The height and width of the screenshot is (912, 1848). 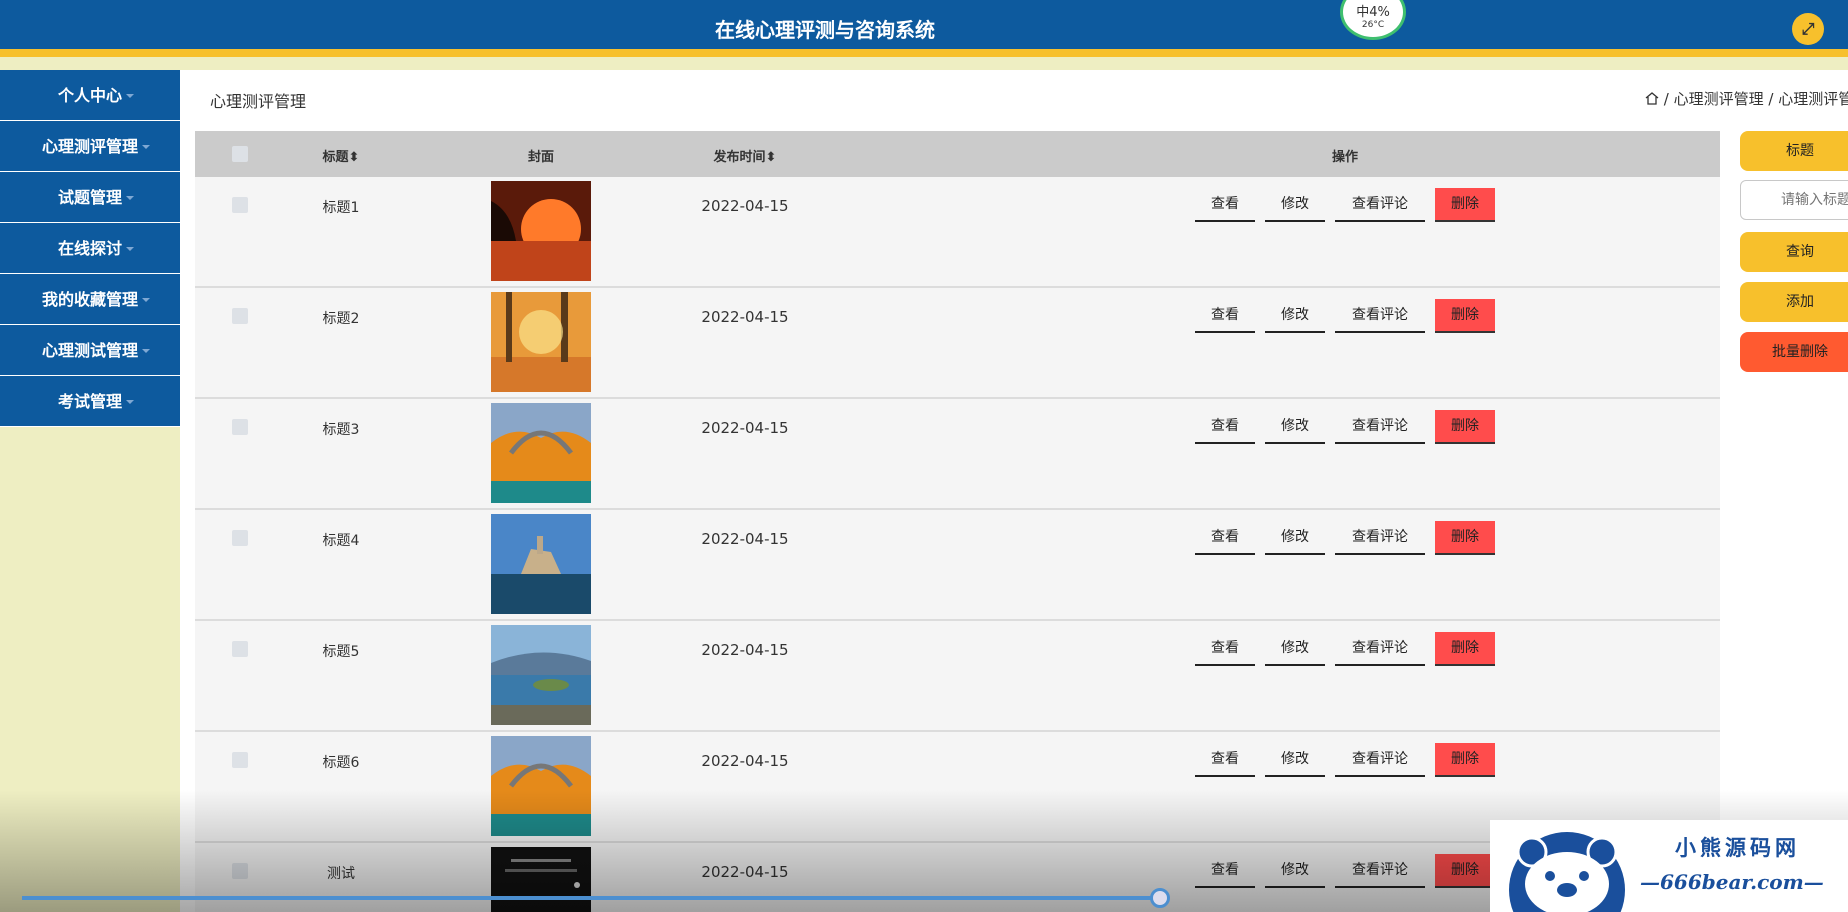 I want to click on sidebar: 个人中心 心理测评管理 试题管理 在线探讨 我的收藏管理 心理测试管理 考试管理, so click(x=90, y=248).